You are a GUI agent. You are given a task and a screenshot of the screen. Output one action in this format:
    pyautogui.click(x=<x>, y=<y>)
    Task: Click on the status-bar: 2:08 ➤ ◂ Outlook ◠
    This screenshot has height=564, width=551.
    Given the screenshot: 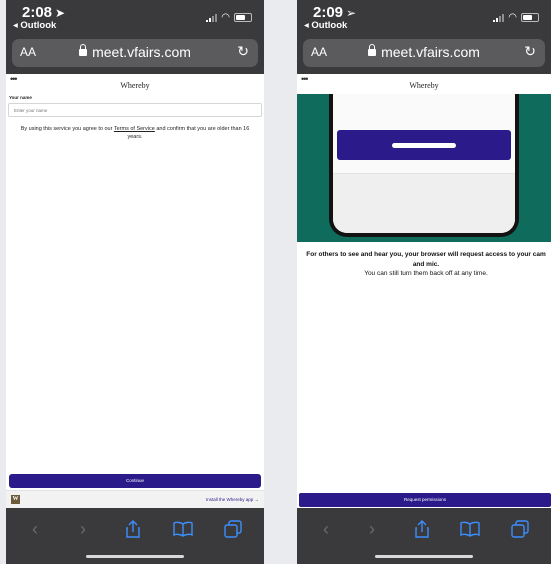 What is the action you would take?
    pyautogui.click(x=135, y=18)
    